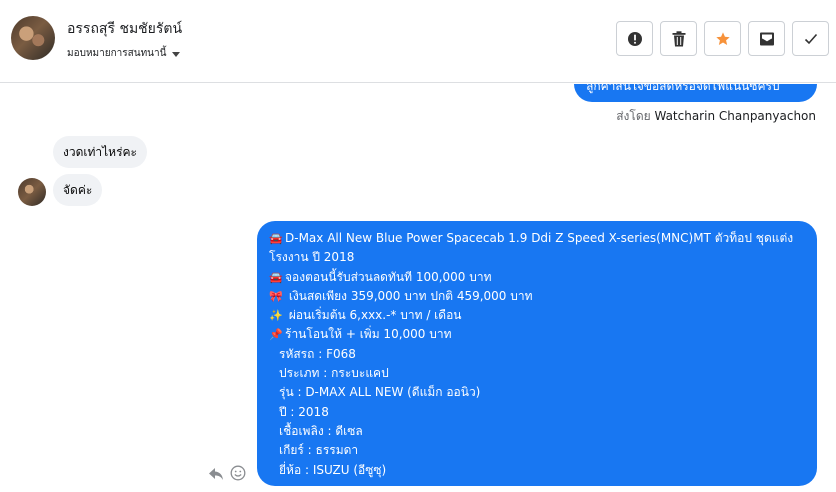  I want to click on sender-name: Watcharin Chanpanyachon, so click(735, 116).